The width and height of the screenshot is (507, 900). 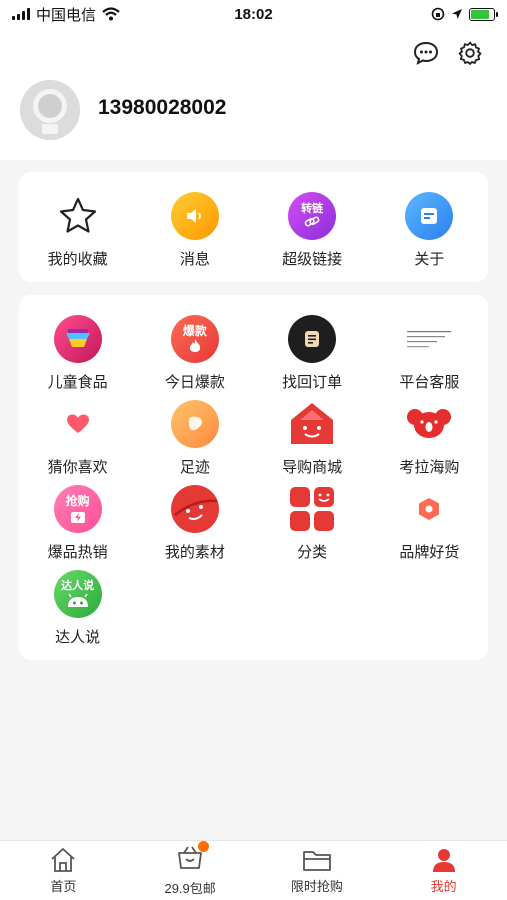 I want to click on guess-you-like-button: 猜你喜欢, so click(x=77, y=434).